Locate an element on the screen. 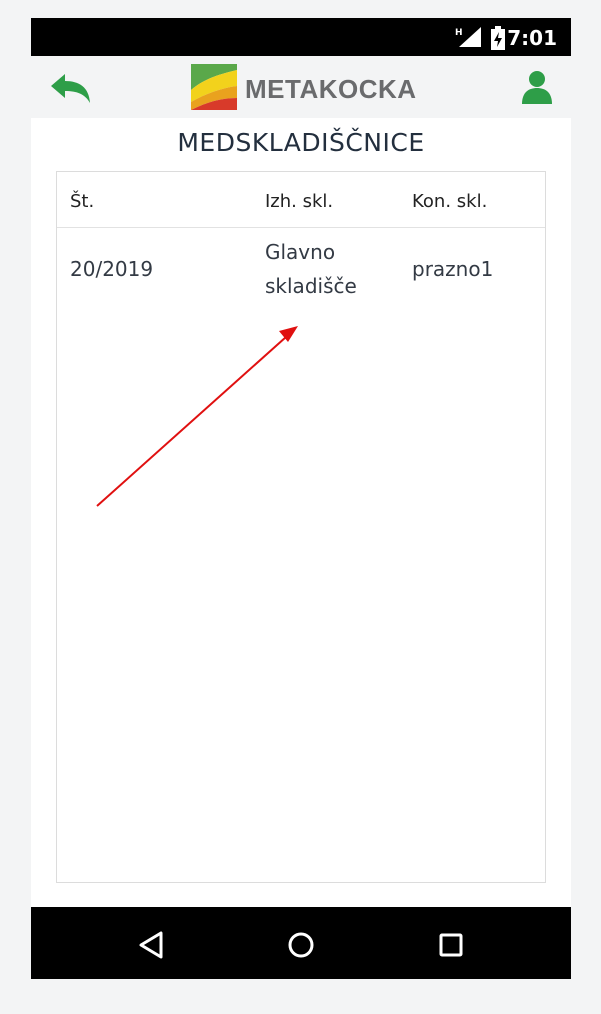 The height and width of the screenshot is (1014, 601). logo-text: METAKOCKA is located at coordinates (331, 89).